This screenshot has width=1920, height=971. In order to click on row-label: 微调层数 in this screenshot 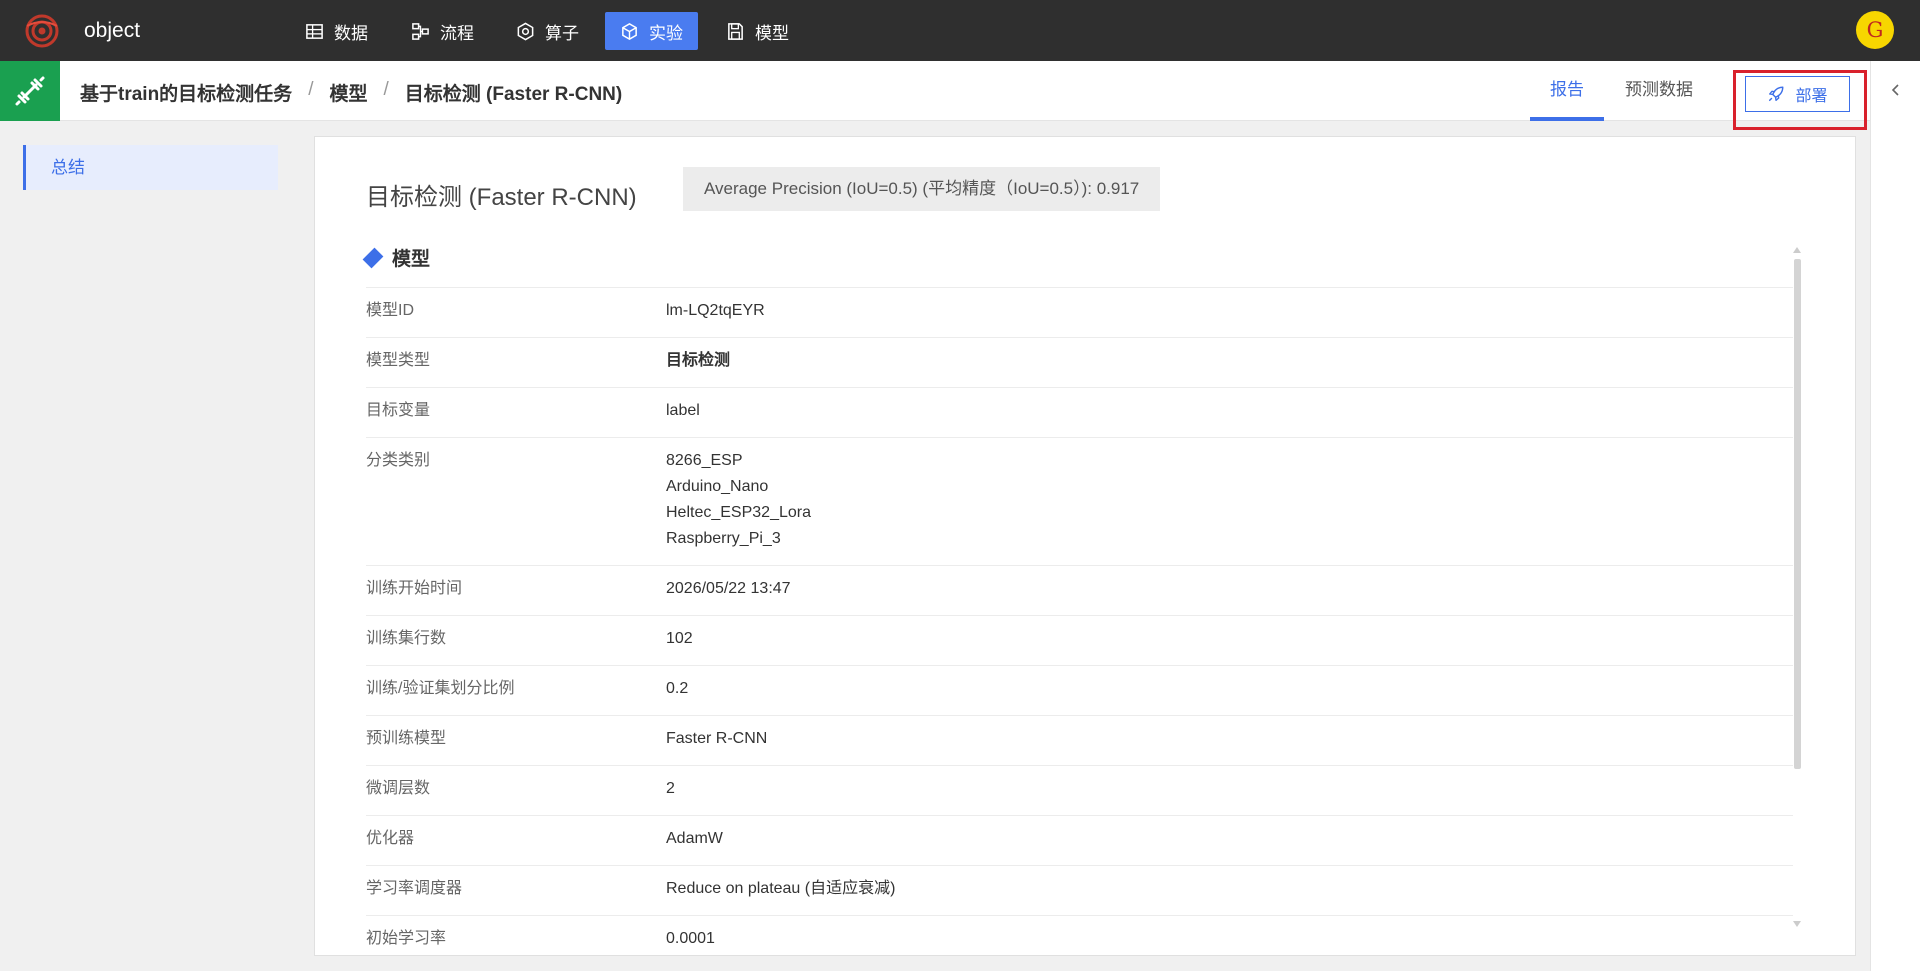, I will do `click(398, 788)`.